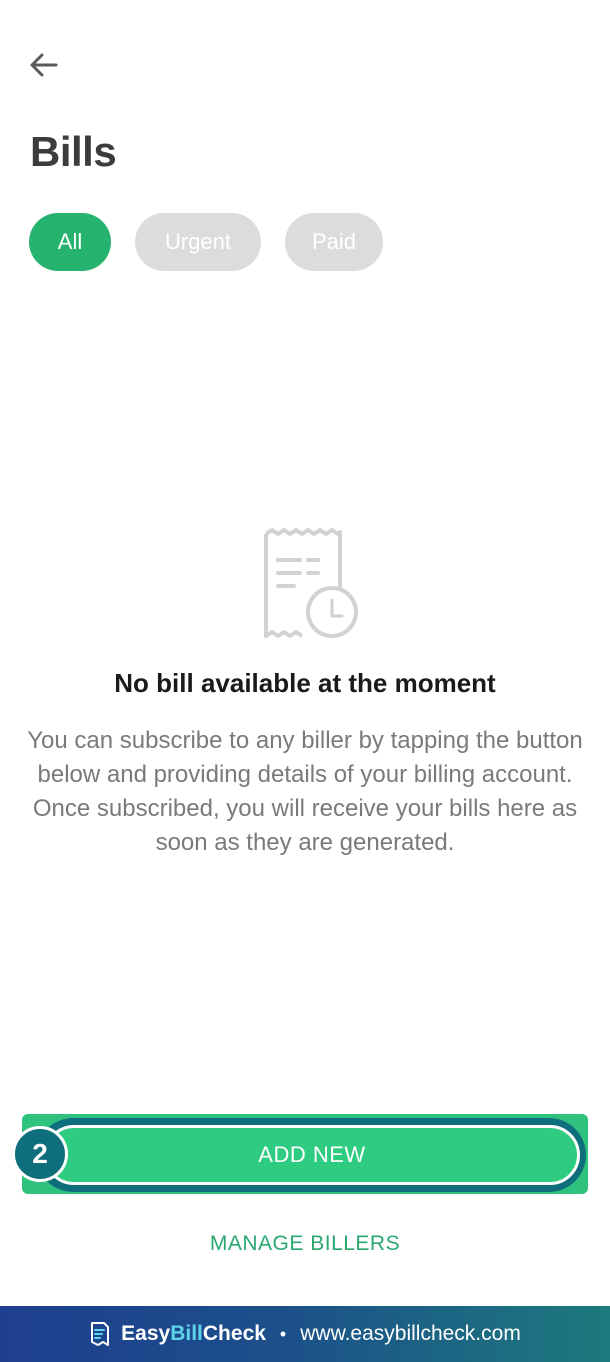 The width and height of the screenshot is (610, 1362). I want to click on brand-logo-icon, so click(100, 1334).